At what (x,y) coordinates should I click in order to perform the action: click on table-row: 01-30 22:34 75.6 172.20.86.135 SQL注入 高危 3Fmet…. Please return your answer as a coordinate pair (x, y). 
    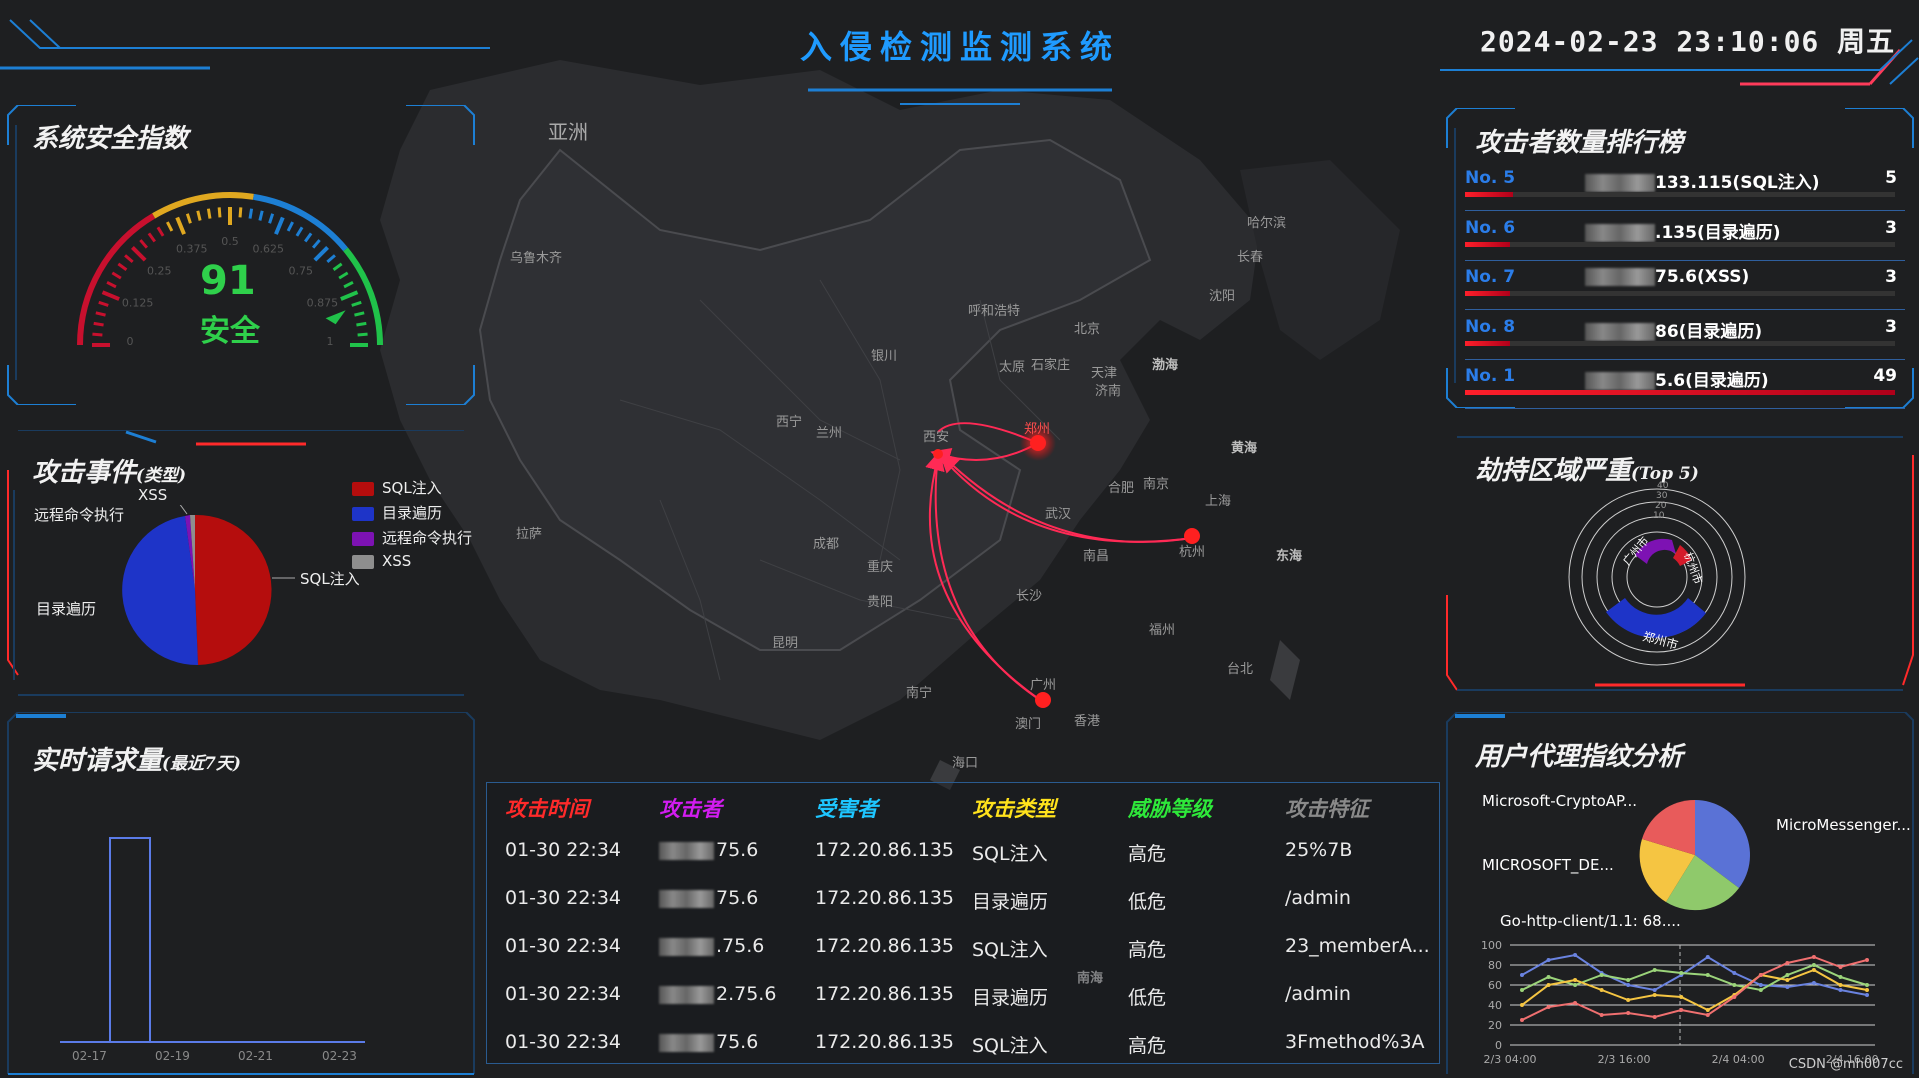
    Looking at the image, I should click on (962, 1045).